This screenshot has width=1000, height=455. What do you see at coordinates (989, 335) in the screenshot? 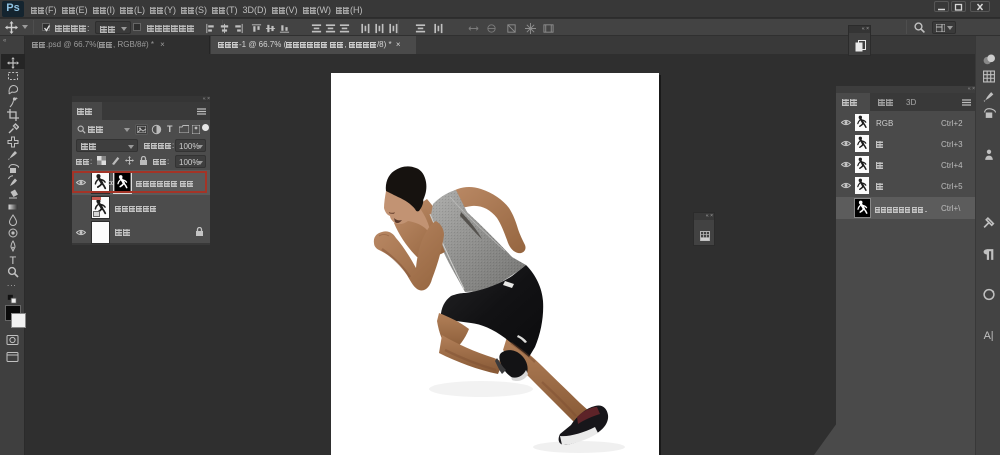
I see `svg-text: A|` at bounding box center [989, 335].